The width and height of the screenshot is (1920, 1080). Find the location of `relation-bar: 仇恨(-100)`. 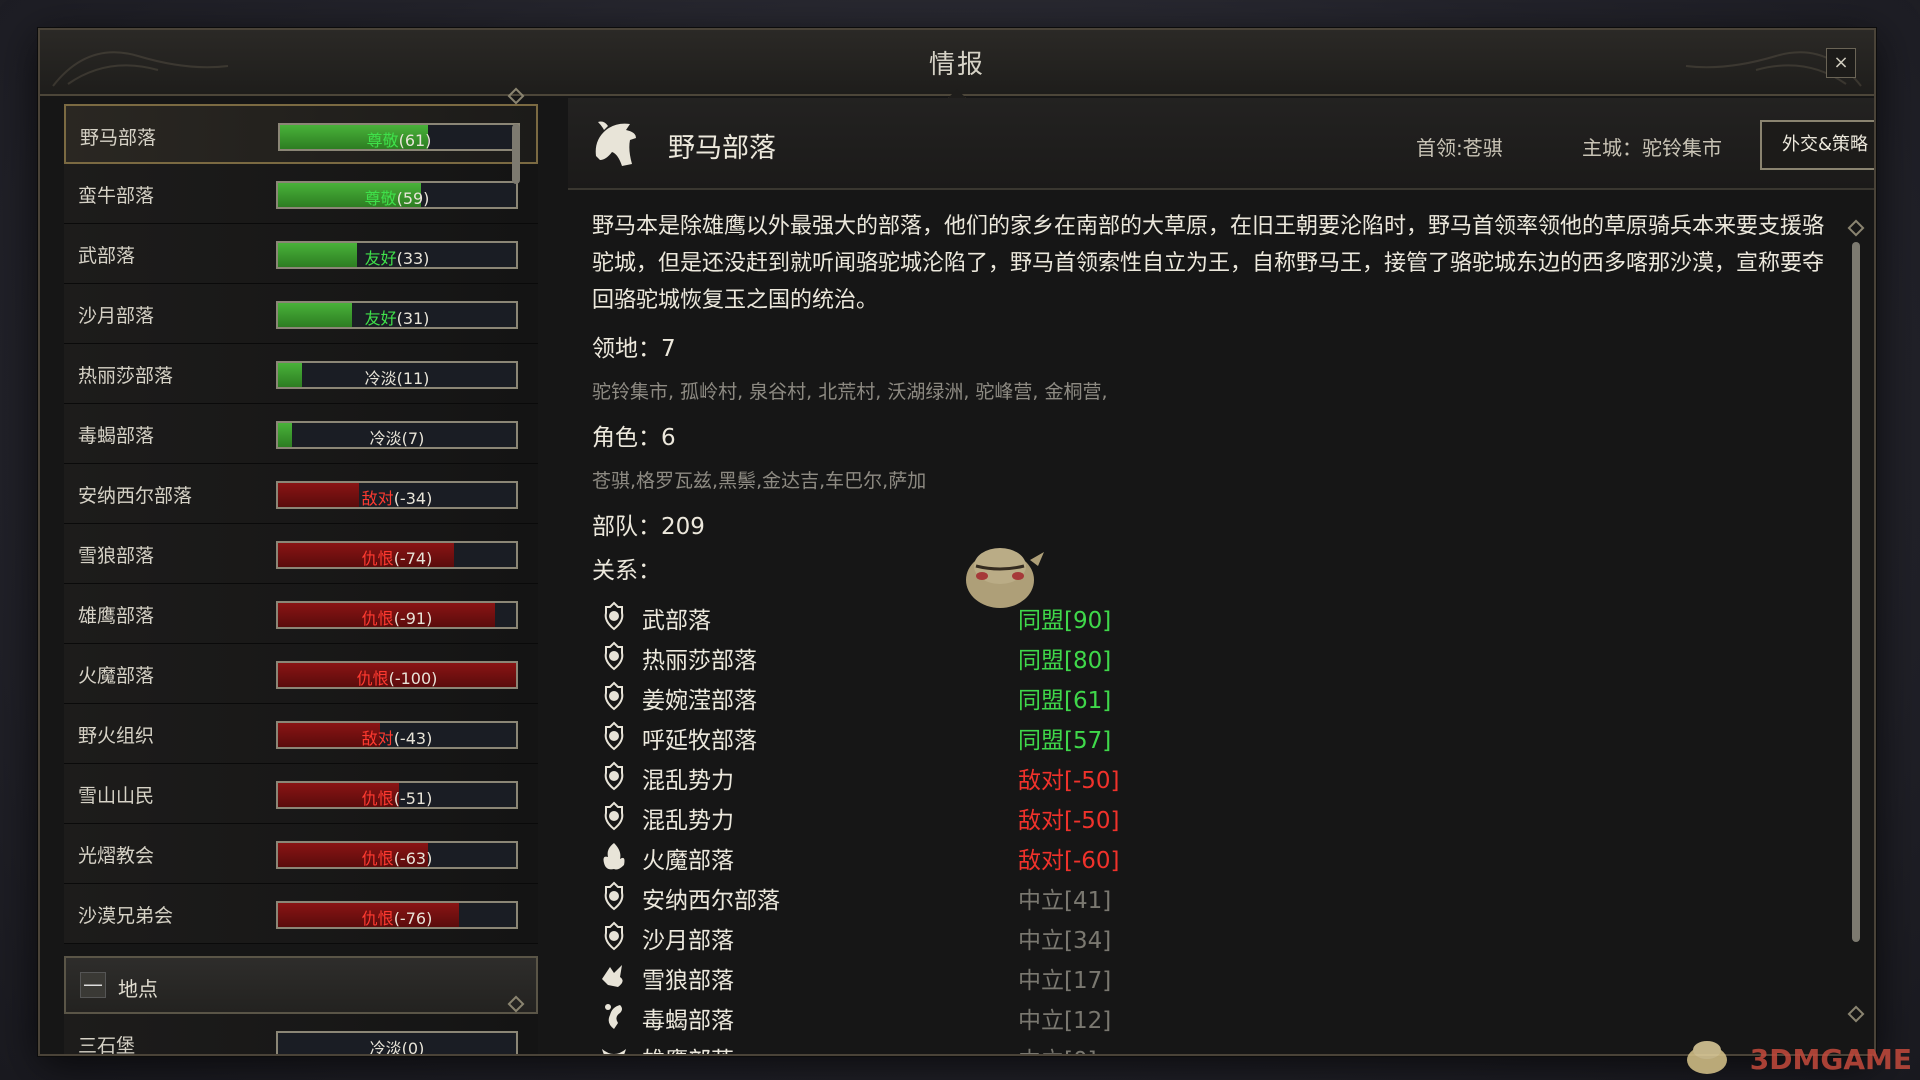

relation-bar: 仇恨(-100) is located at coordinates (397, 675).